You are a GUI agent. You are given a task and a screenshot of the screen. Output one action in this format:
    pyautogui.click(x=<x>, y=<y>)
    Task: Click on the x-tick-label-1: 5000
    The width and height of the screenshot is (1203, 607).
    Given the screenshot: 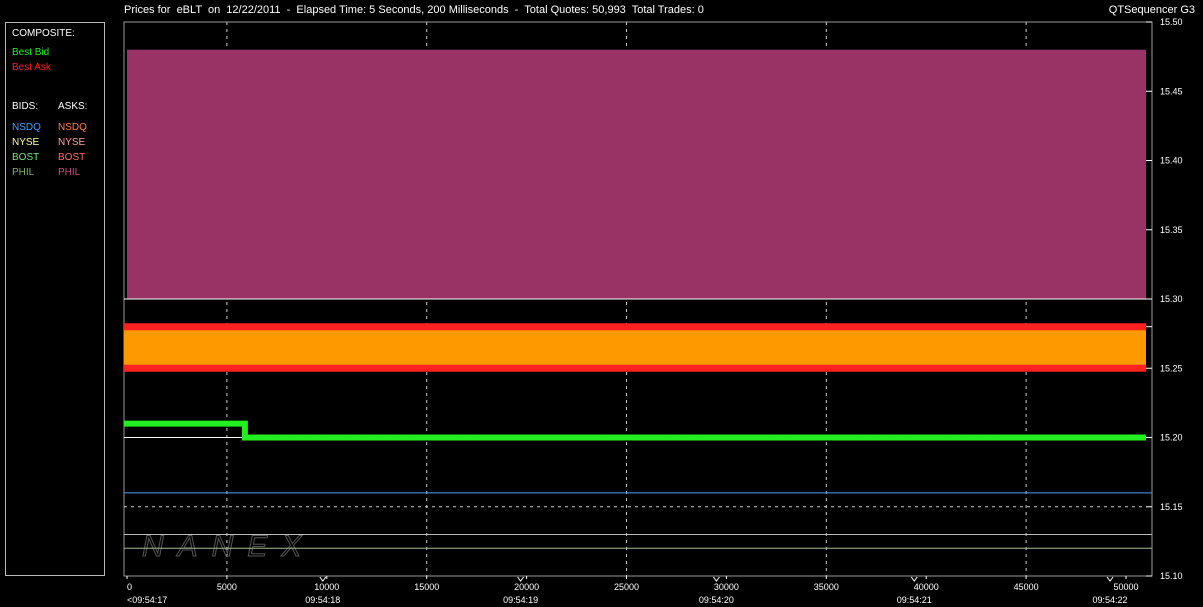 What is the action you would take?
    pyautogui.click(x=227, y=587)
    